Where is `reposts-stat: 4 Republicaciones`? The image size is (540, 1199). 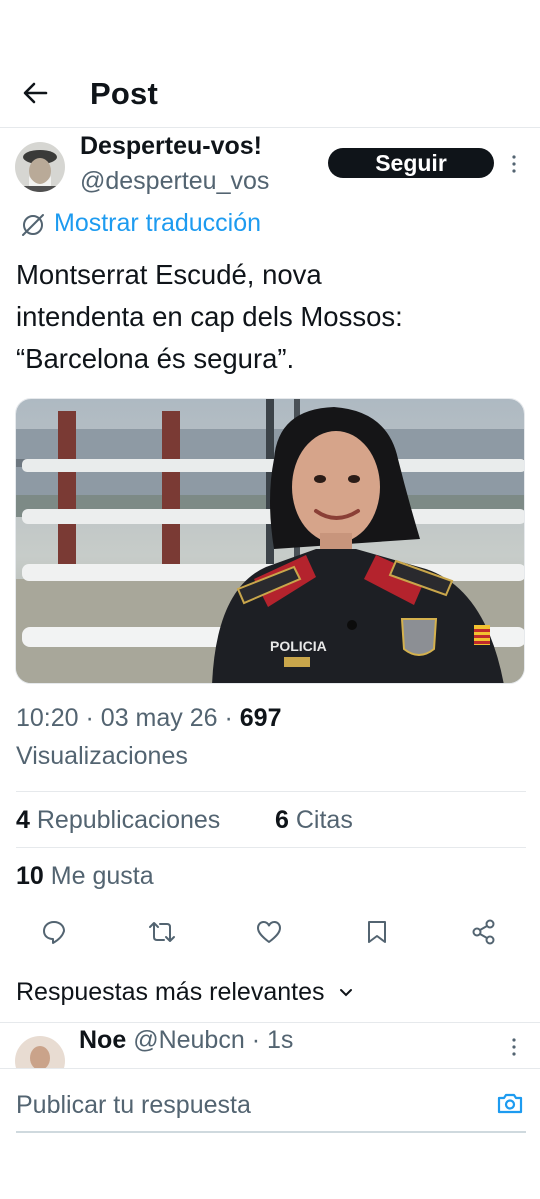
reposts-stat: 4 Republicaciones is located at coordinates (118, 820).